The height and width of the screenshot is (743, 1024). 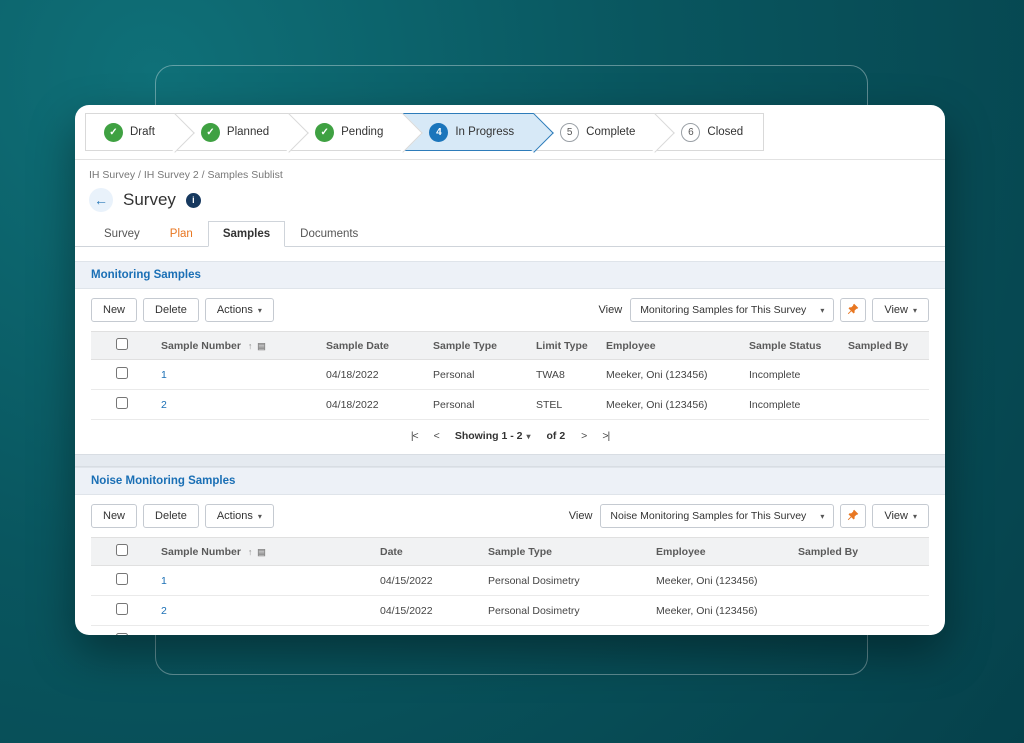 What do you see at coordinates (439, 132) in the screenshot?
I see `step-number-badge: 4` at bounding box center [439, 132].